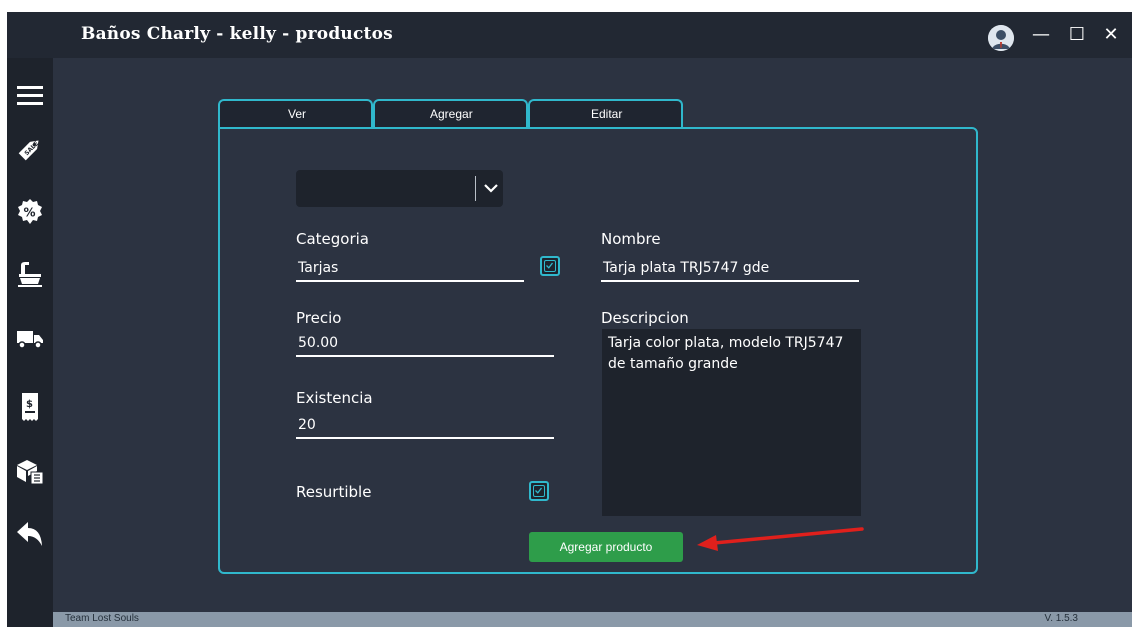 This screenshot has height=627, width=1132. Describe the element at coordinates (1001, 38) in the screenshot. I see `user-avatar-icon` at that location.